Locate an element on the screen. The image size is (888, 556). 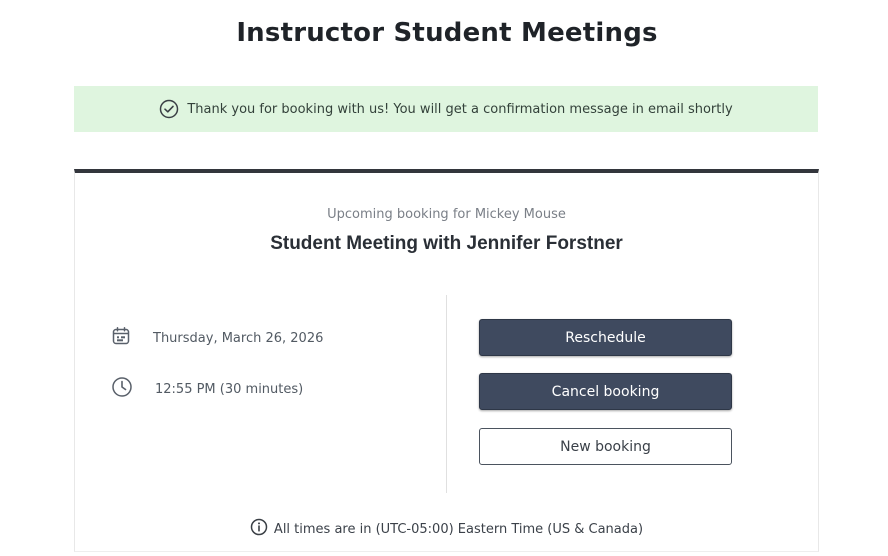
booking-date: Thursday, March 26, 2026 is located at coordinates (238, 338).